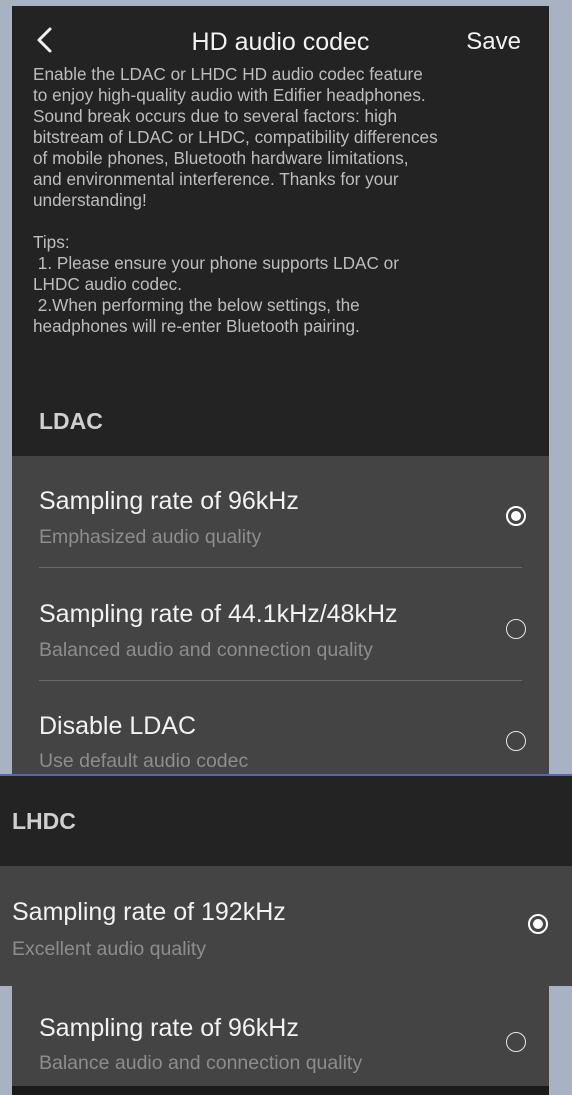  I want to click on lhdc-section-label: LHDC, so click(44, 821).